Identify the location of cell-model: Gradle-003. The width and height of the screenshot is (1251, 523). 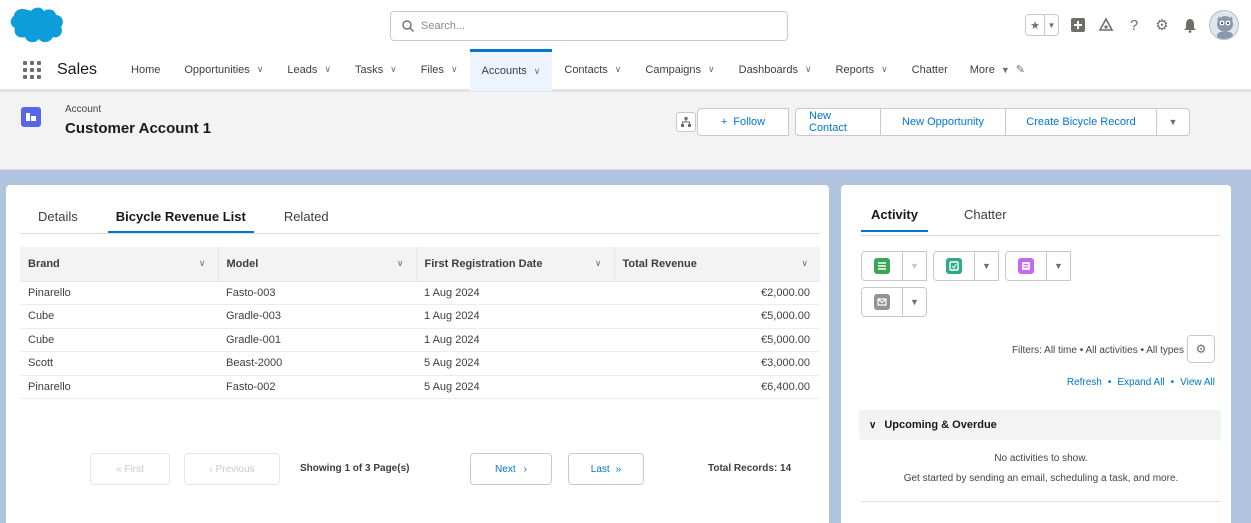
(317, 316).